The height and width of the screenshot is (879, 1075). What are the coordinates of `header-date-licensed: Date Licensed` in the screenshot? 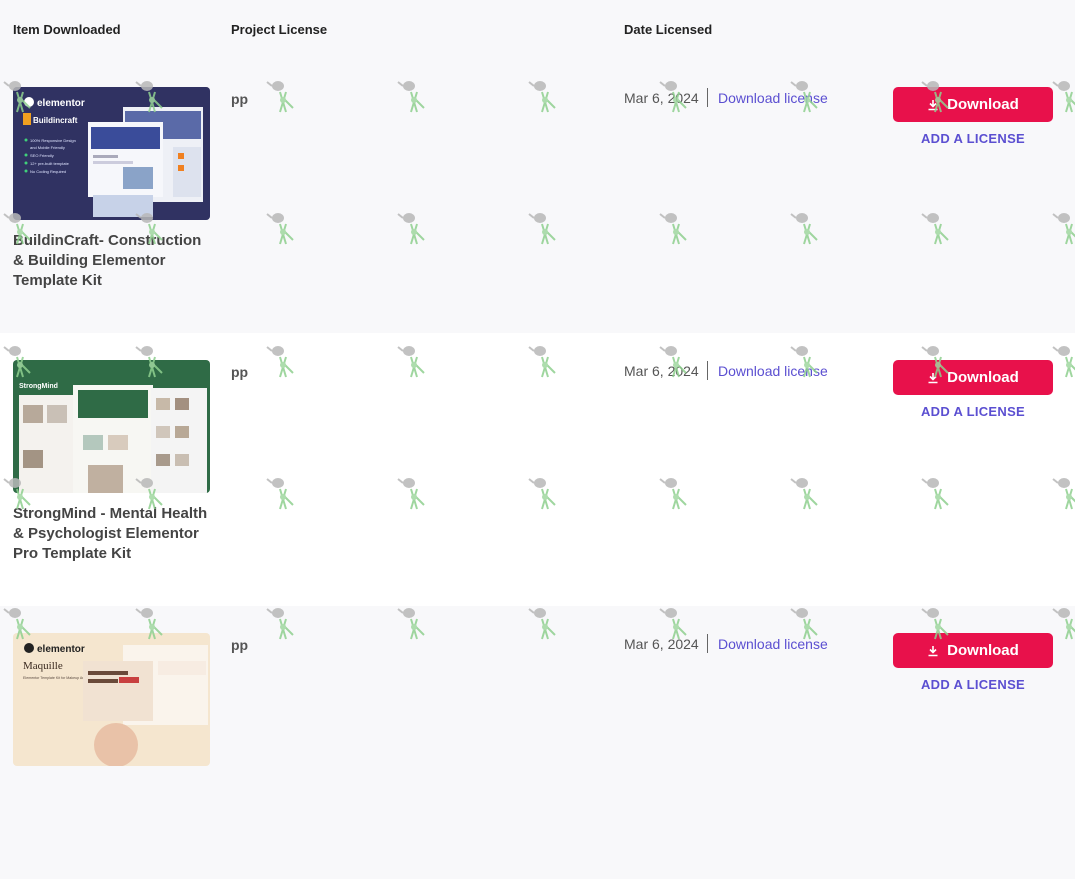 It's located at (668, 29).